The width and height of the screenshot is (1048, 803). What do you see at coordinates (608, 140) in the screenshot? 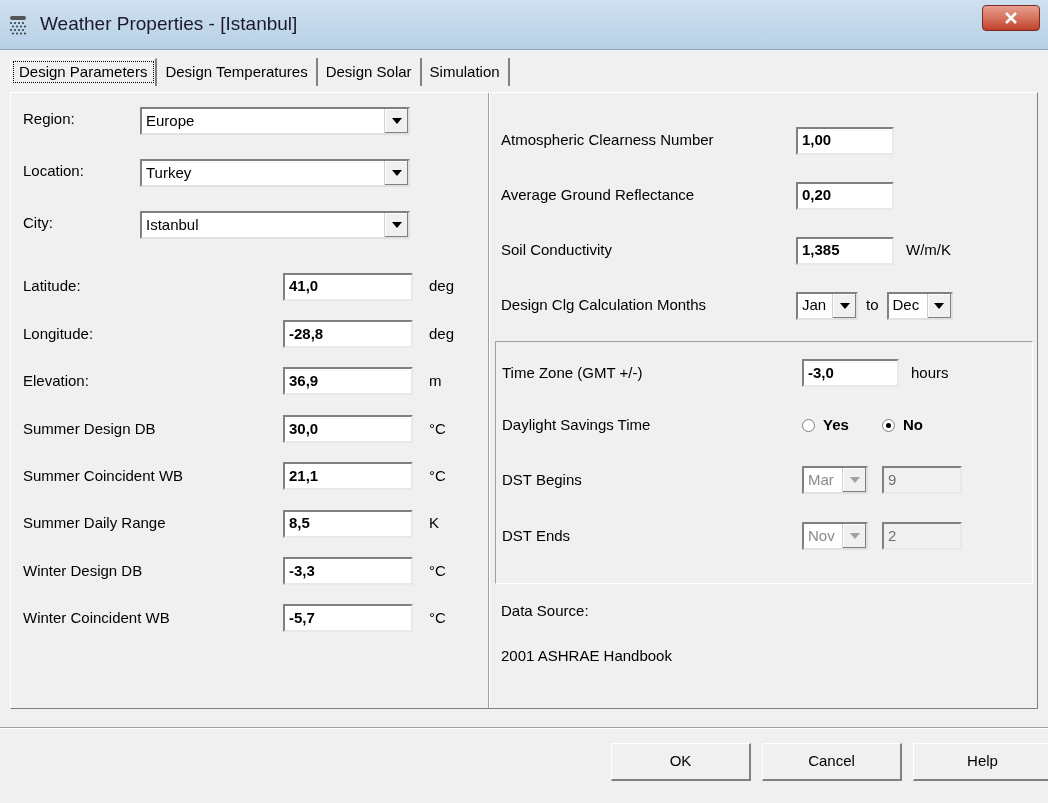
I see `field-label: Atmospheric Clearness Number` at bounding box center [608, 140].